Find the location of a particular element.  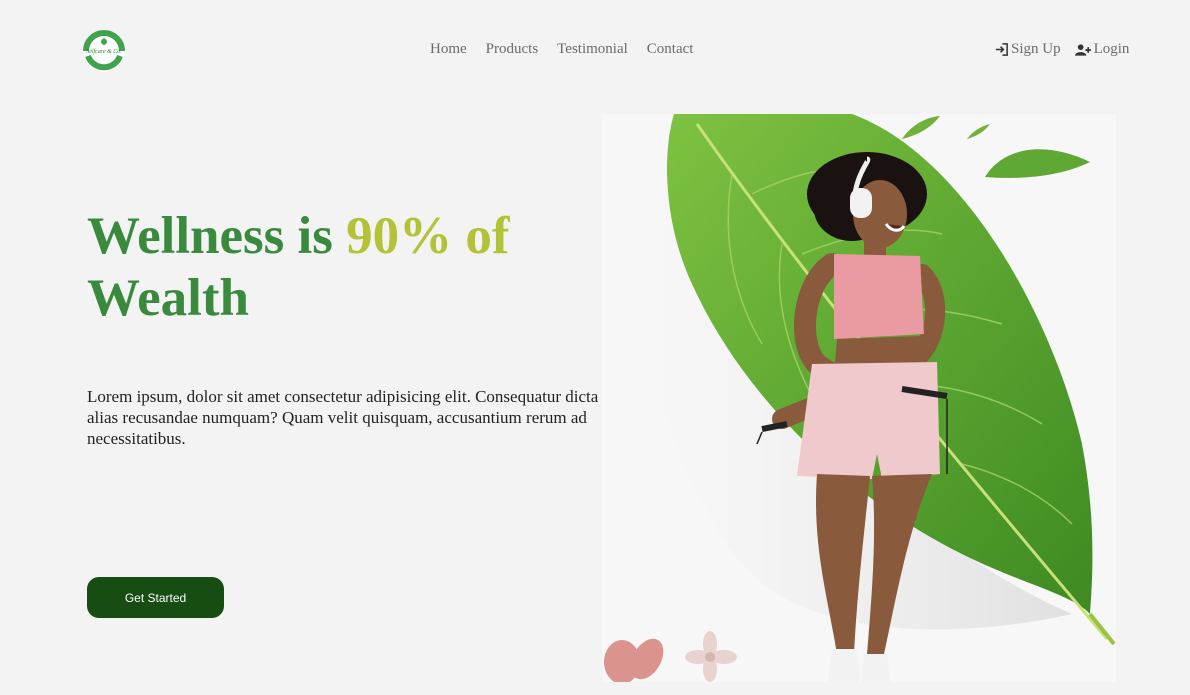

nav-testimonial: Testimonial is located at coordinates (592, 49).